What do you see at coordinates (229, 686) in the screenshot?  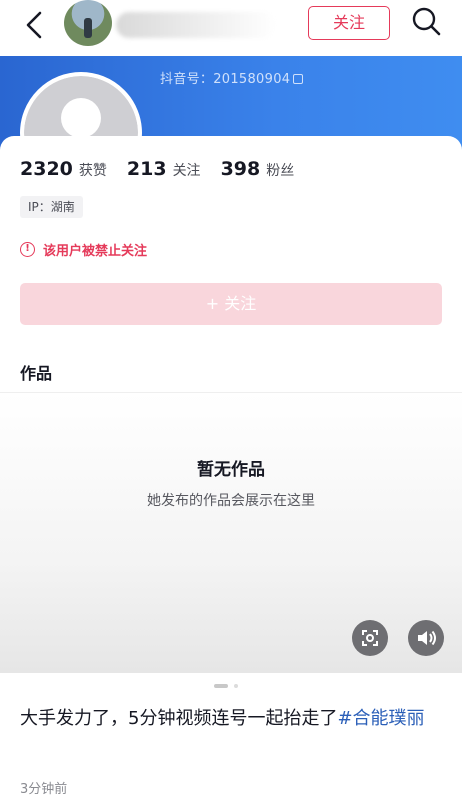 I see `page-indicator` at bounding box center [229, 686].